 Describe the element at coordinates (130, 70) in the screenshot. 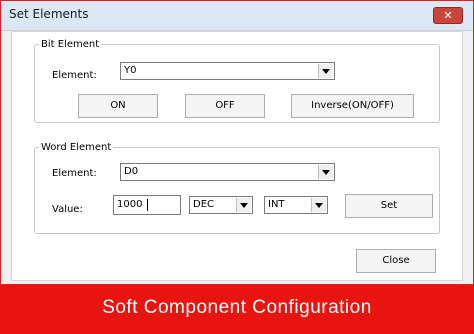

I see `bit-element-select-value: Y0` at that location.